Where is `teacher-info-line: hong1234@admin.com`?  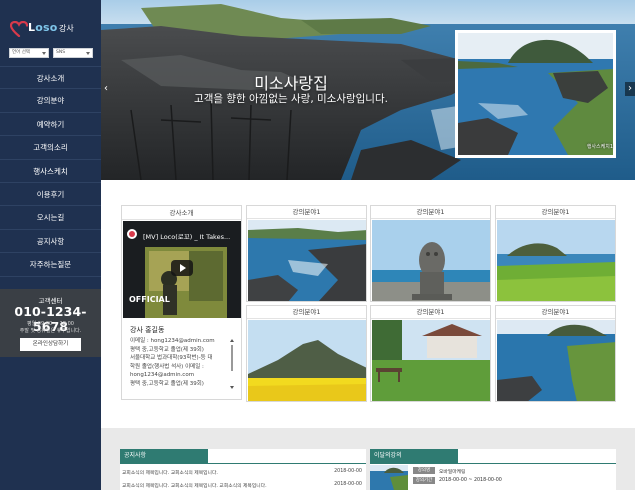
teacher-info-line: hong1234@admin.com is located at coordinates (162, 375).